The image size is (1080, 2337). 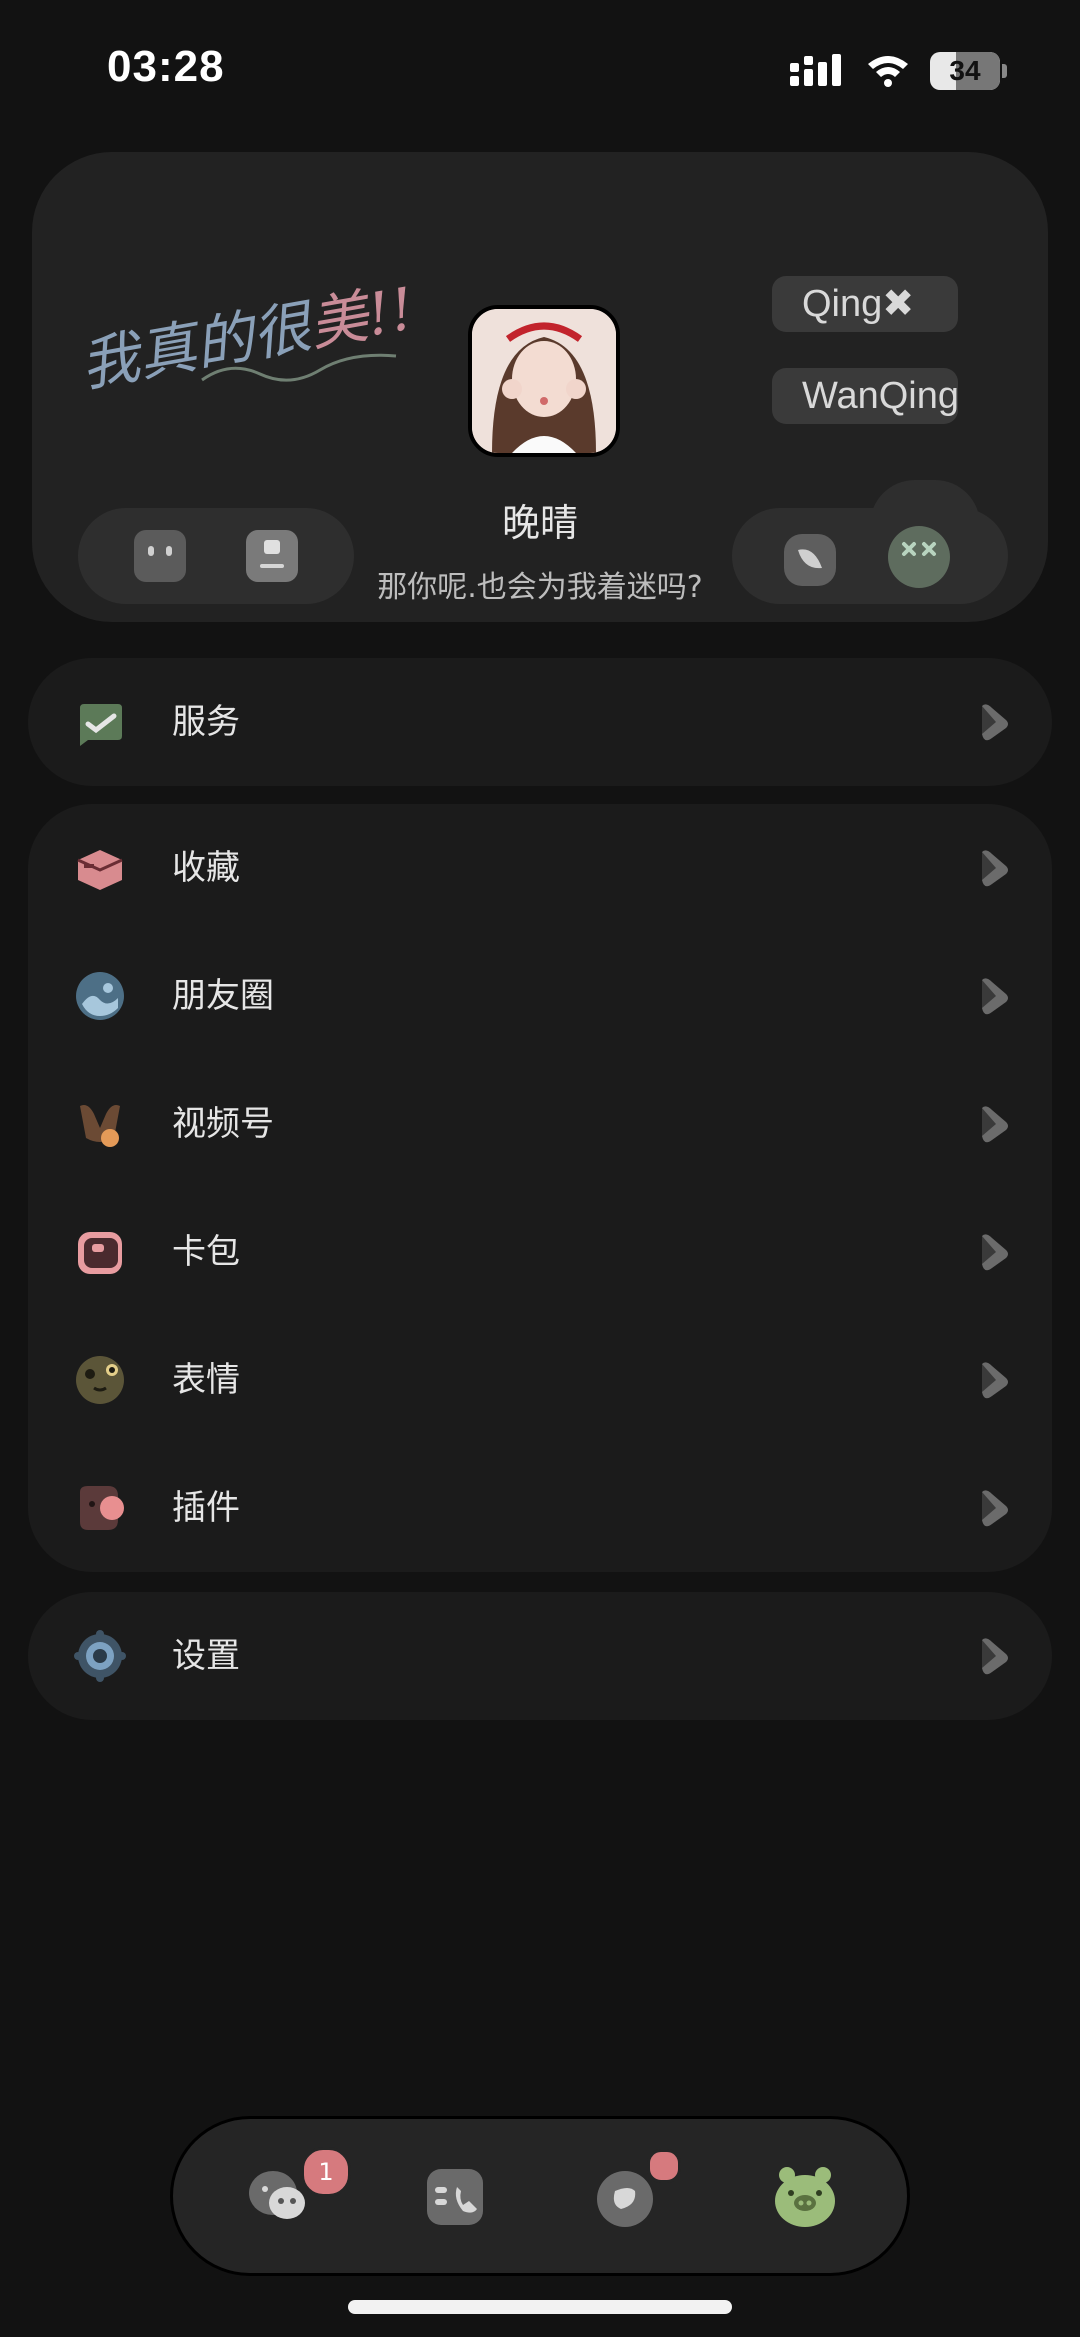 I want to click on plugin-icon, so click(x=102, y=1508).